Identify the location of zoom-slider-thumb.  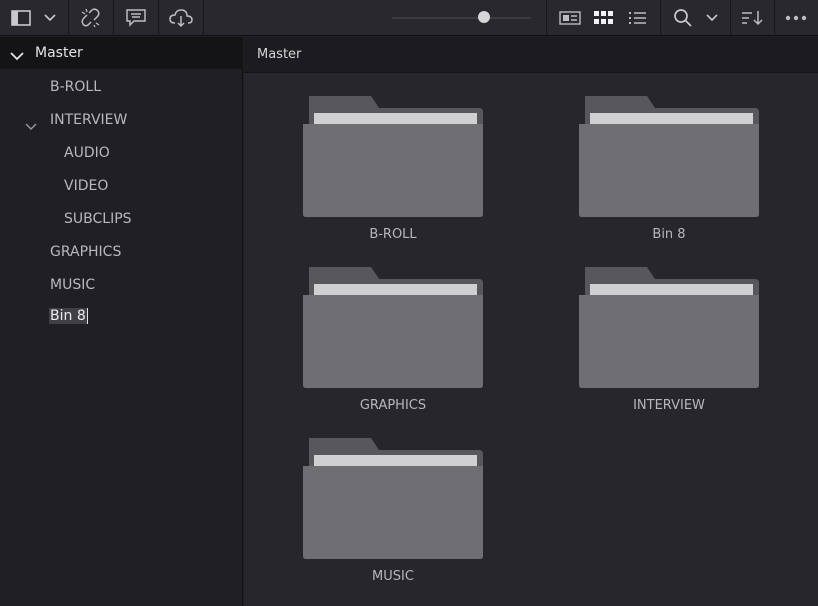
(484, 17).